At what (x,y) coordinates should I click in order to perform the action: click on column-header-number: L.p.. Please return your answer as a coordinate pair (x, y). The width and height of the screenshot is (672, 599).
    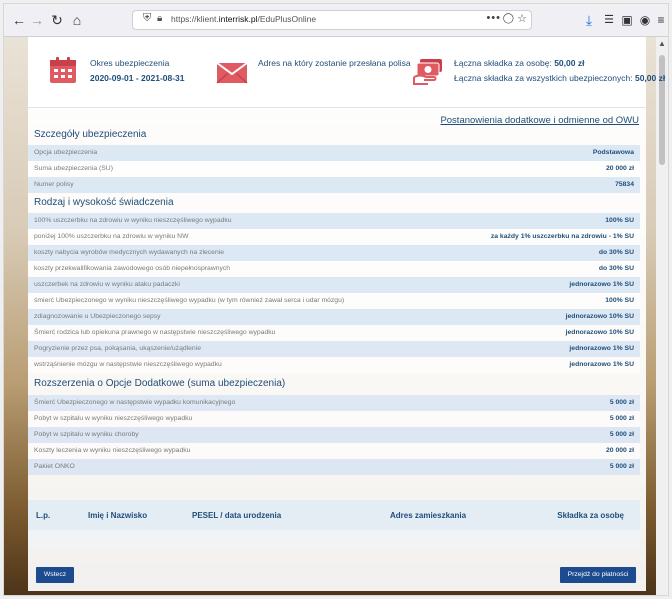
    Looking at the image, I should click on (43, 515).